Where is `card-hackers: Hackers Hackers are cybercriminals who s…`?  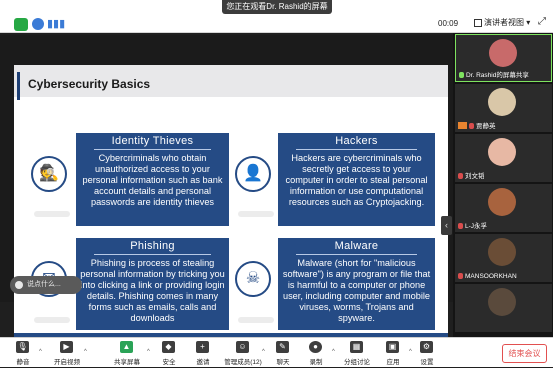
card-hackers: Hackers Hackers are cybercriminals who s… is located at coordinates (356, 179).